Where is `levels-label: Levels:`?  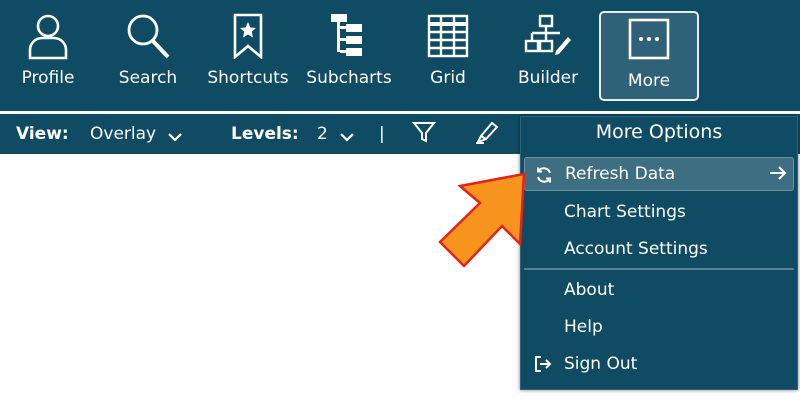
levels-label: Levels: is located at coordinates (265, 134).